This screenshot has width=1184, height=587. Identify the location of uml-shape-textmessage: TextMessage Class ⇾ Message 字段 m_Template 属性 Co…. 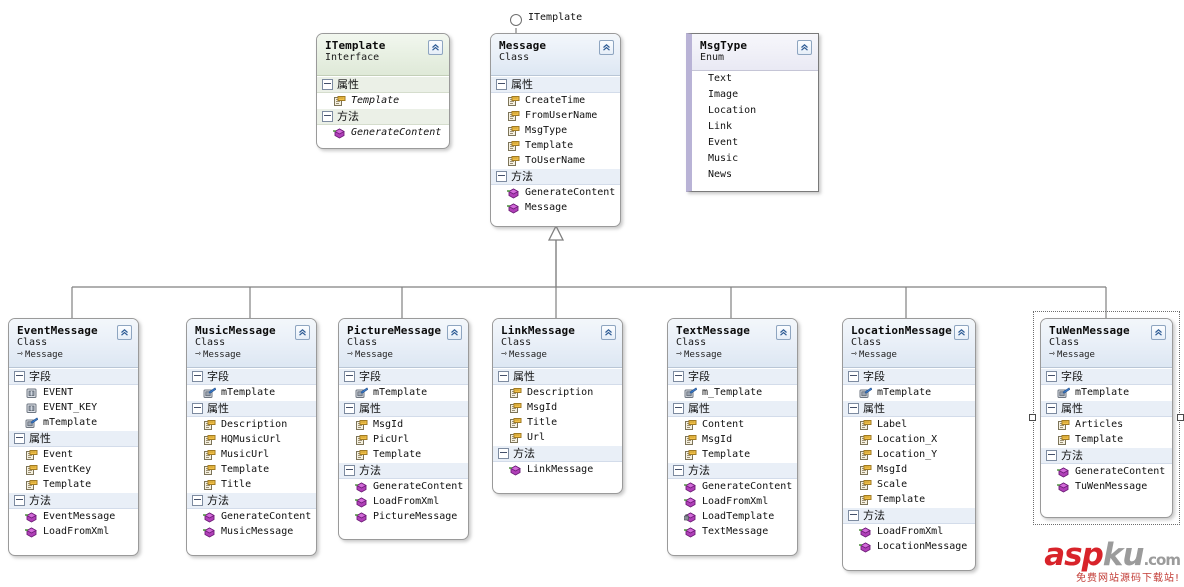
(732, 437).